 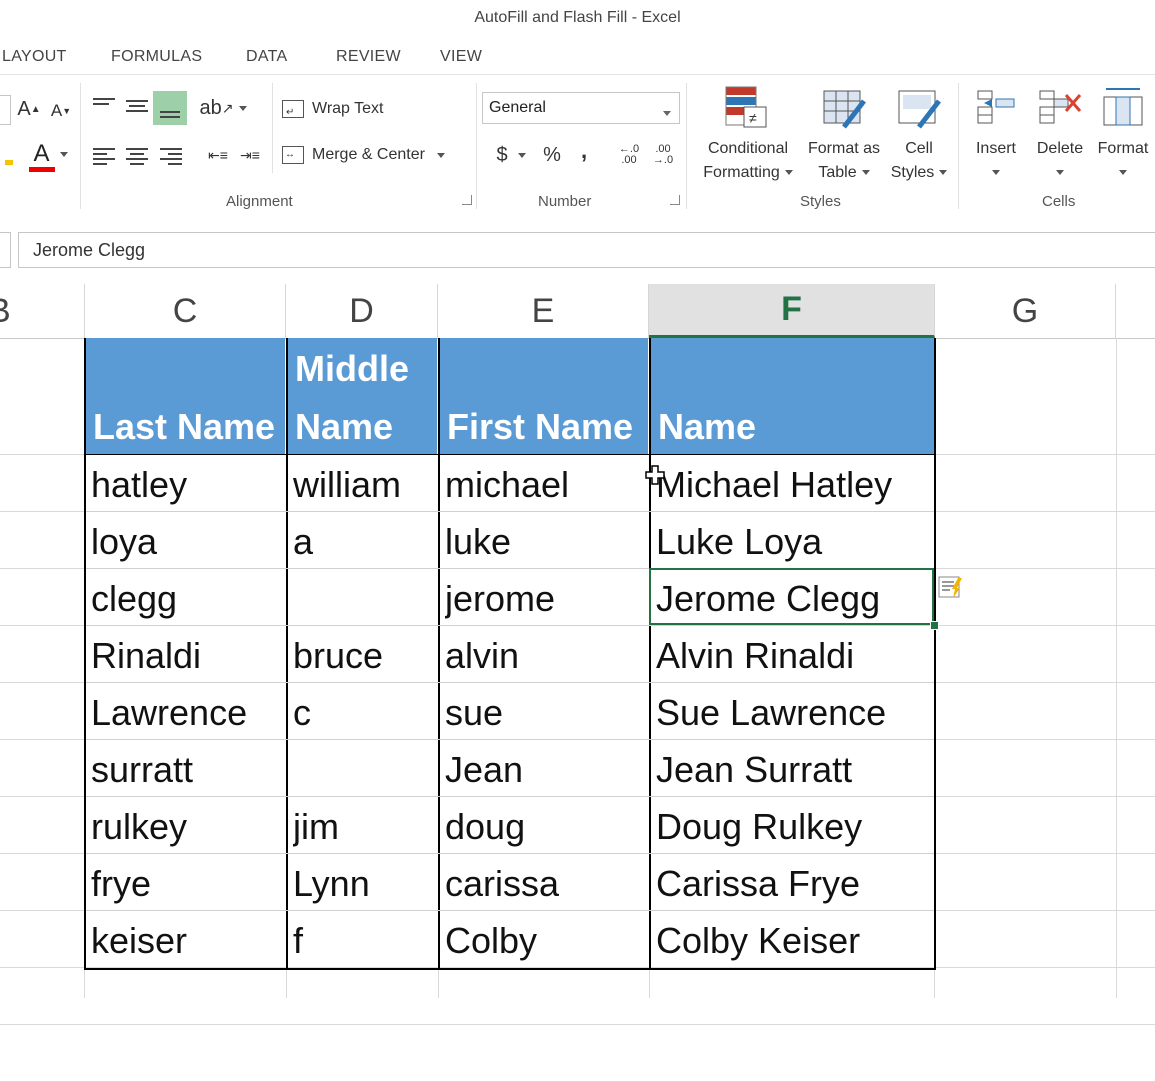 What do you see at coordinates (996, 161) in the screenshot?
I see `insert-button: Insert` at bounding box center [996, 161].